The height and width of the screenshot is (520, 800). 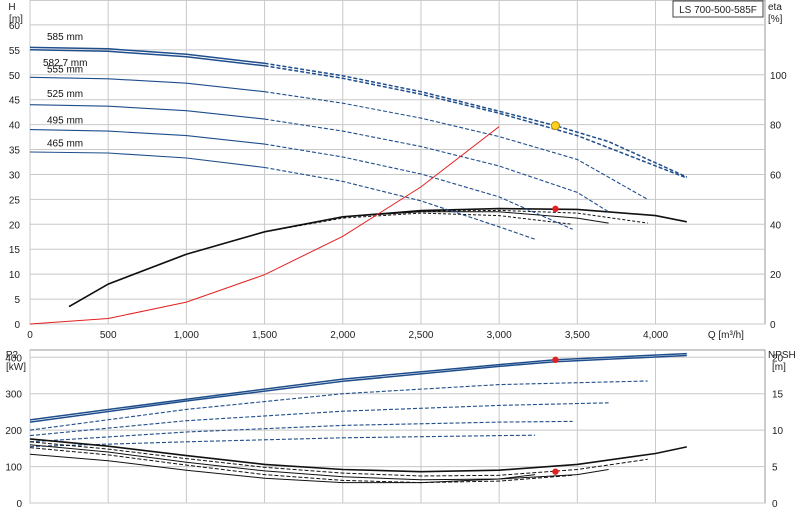 What do you see at coordinates (555, 209) in the screenshot?
I see `duty-point-eta` at bounding box center [555, 209].